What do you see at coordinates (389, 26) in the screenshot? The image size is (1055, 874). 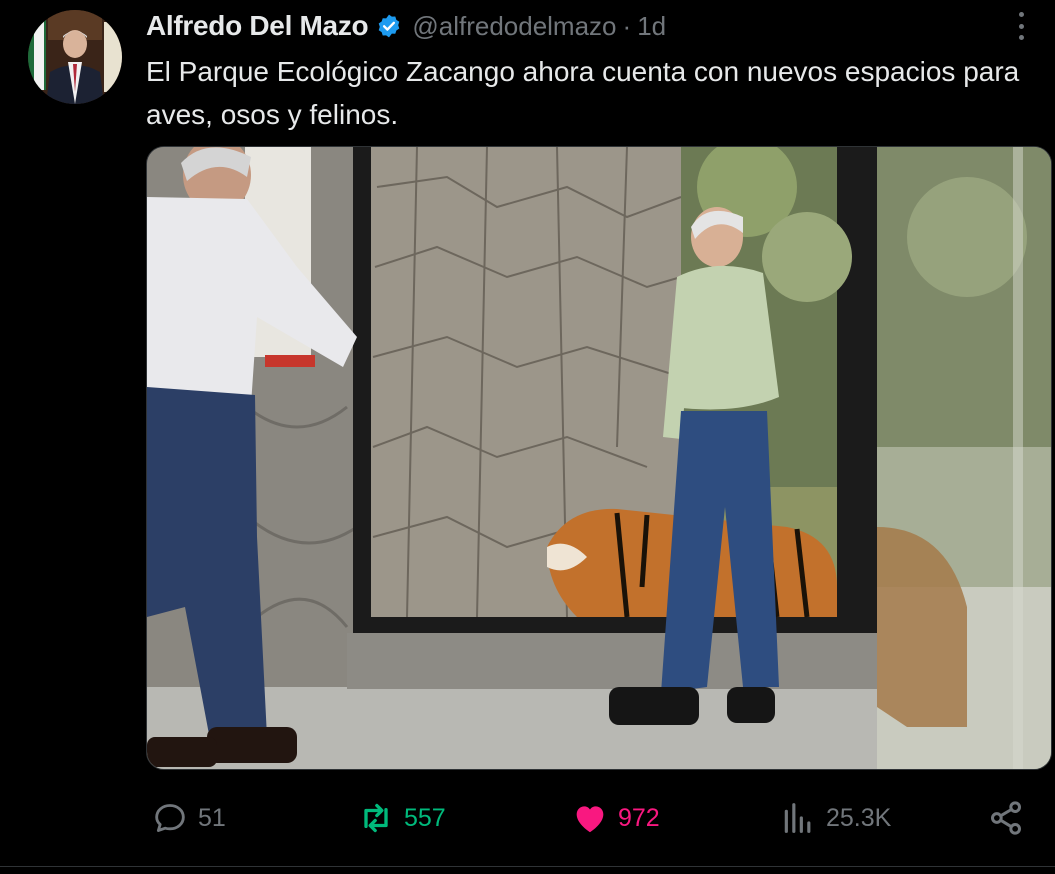 I see `verified-badge-icon` at bounding box center [389, 26].